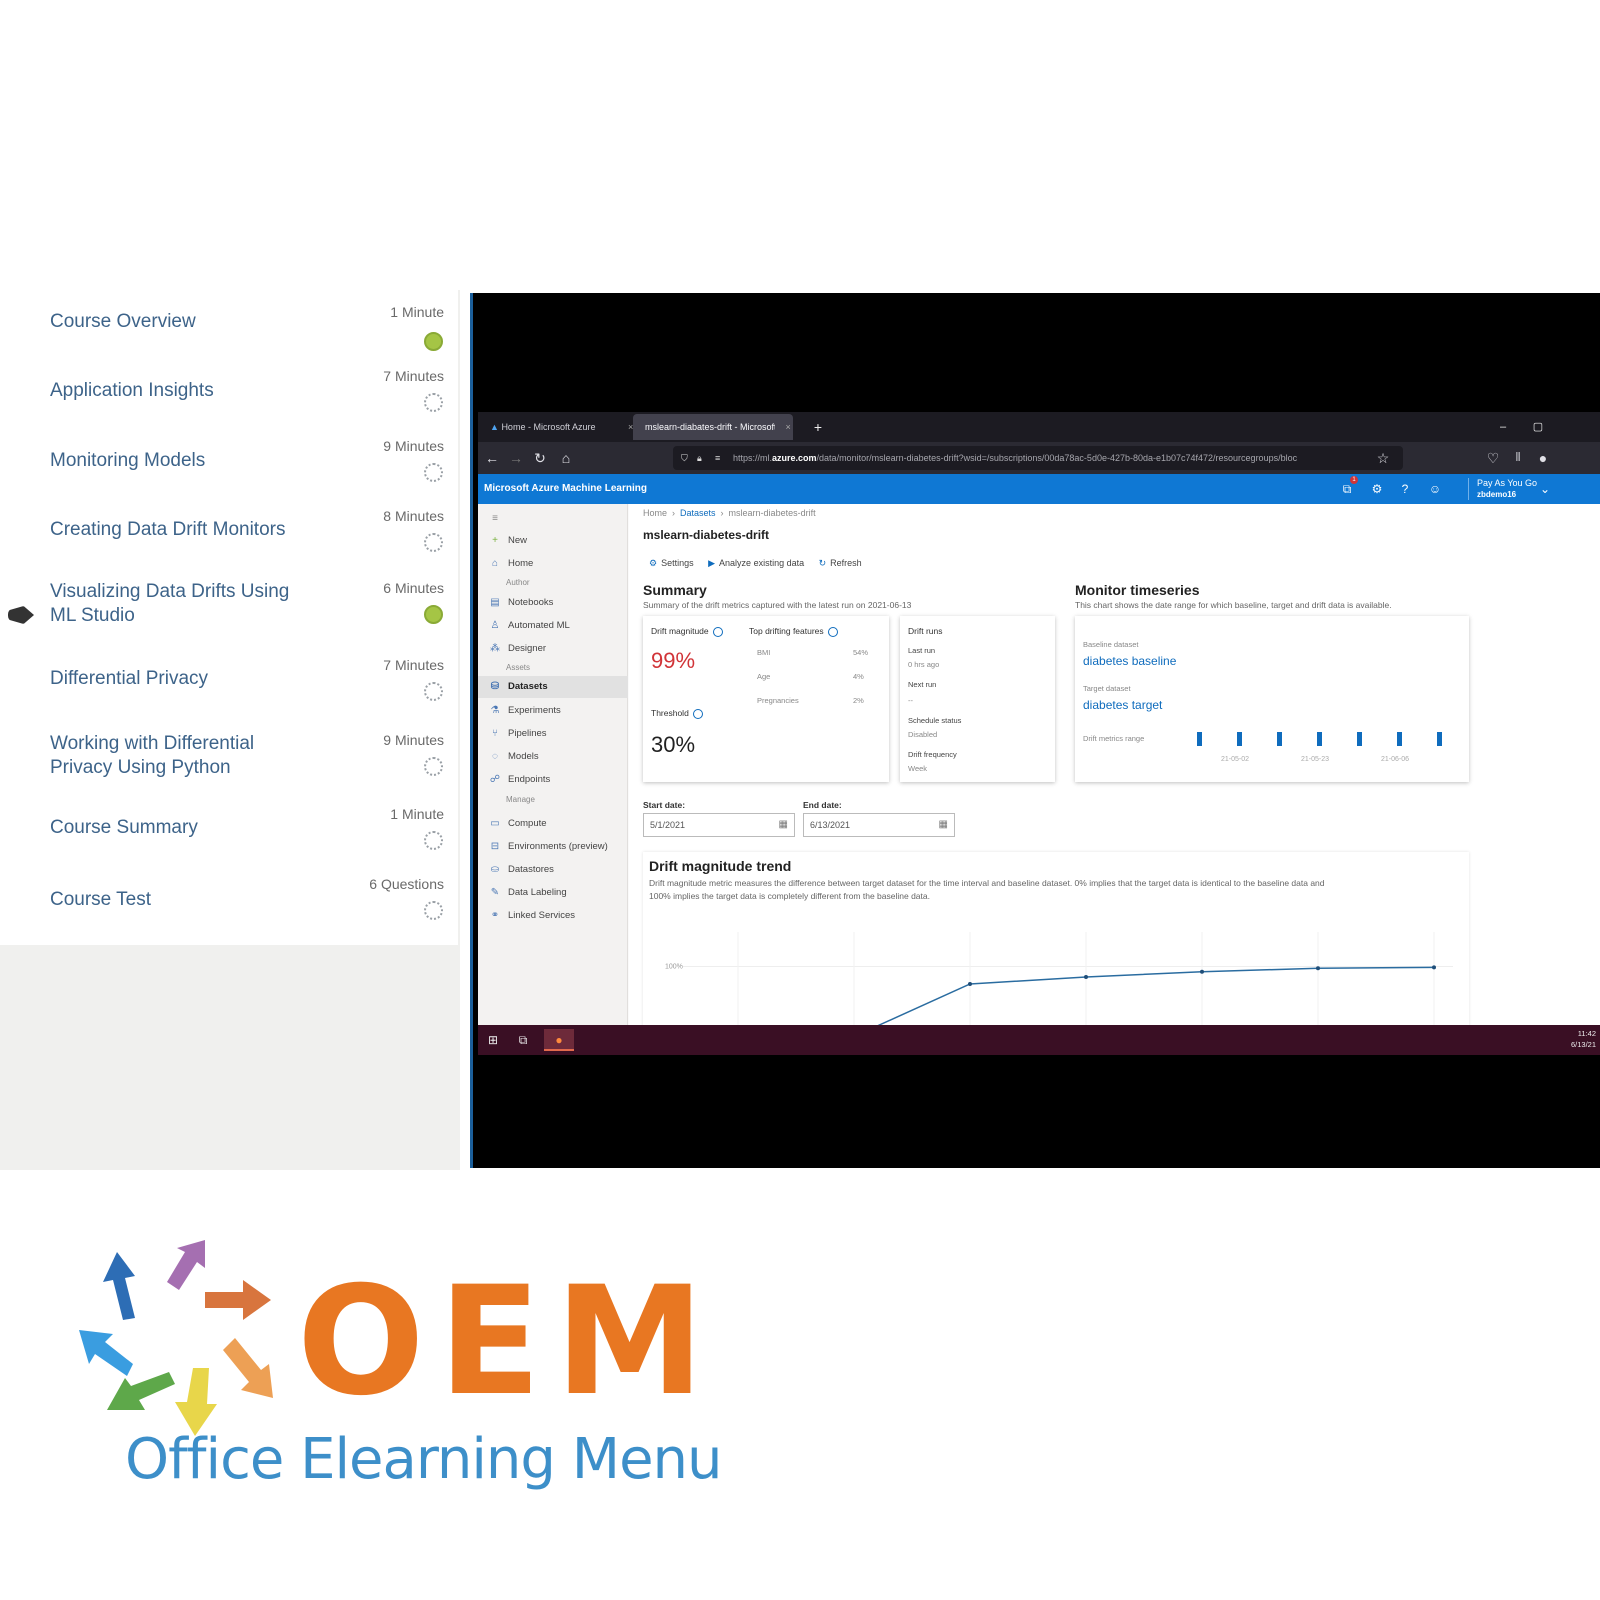 The image size is (1600, 1600). Describe the element at coordinates (565, 489) in the screenshot. I see `app-title: Microsoft Azure Machine Learning` at that location.